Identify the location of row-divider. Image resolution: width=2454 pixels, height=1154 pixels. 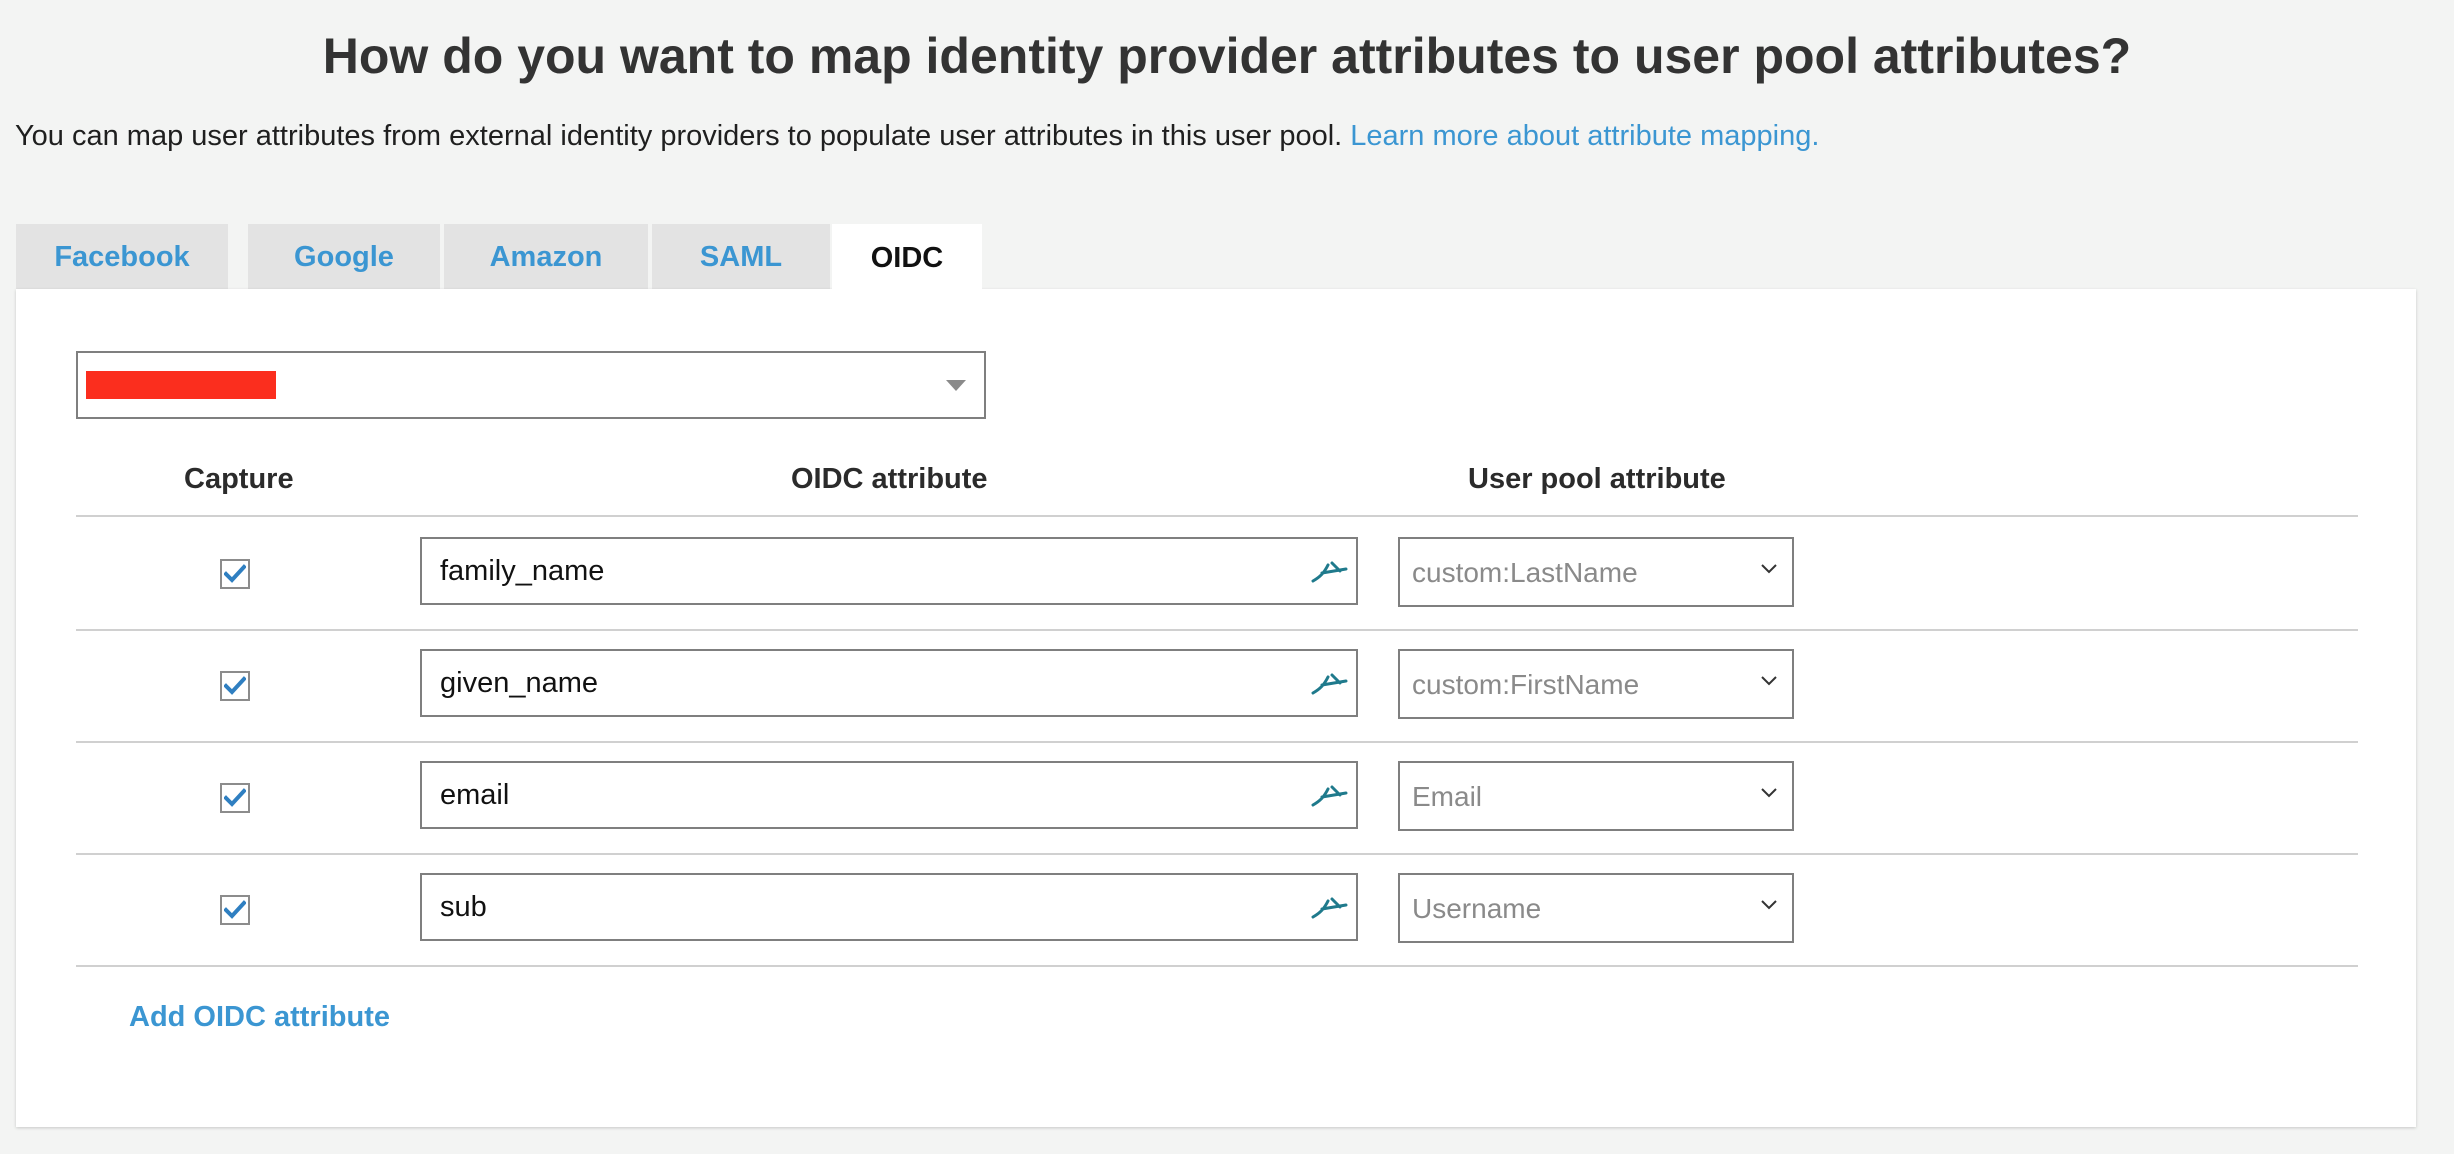
(1217, 966).